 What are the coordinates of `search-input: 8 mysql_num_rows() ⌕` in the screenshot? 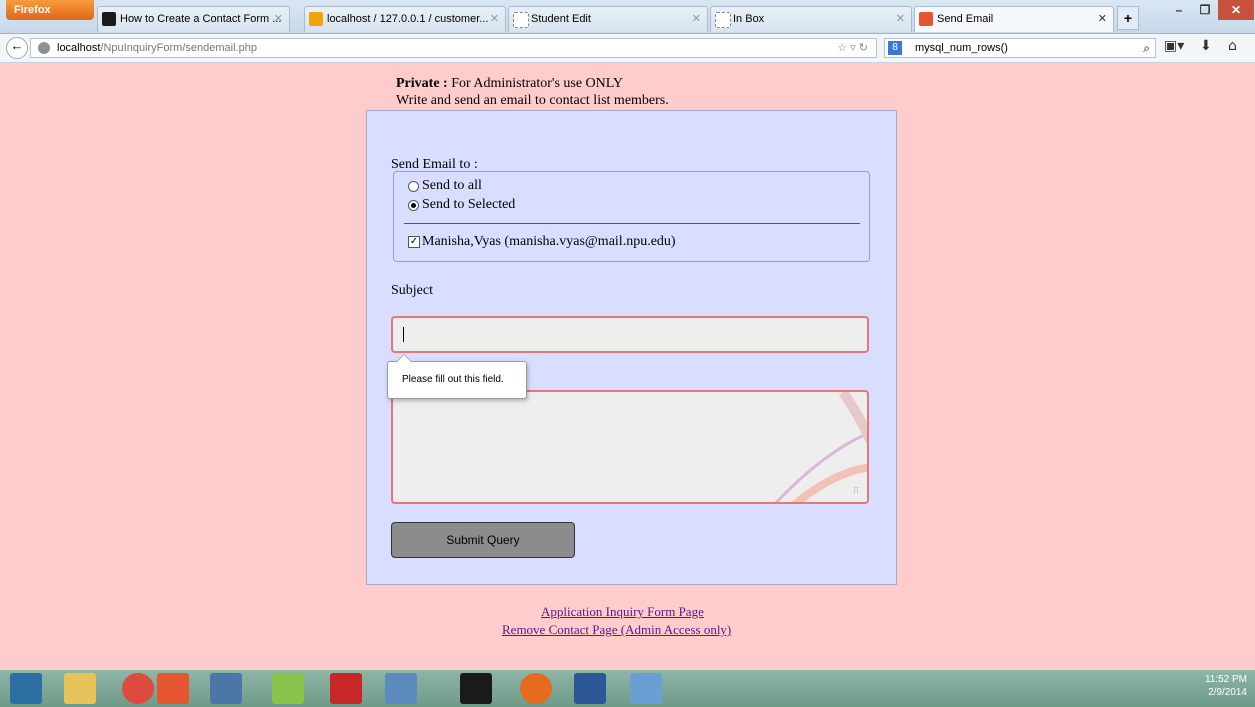 It's located at (1020, 48).